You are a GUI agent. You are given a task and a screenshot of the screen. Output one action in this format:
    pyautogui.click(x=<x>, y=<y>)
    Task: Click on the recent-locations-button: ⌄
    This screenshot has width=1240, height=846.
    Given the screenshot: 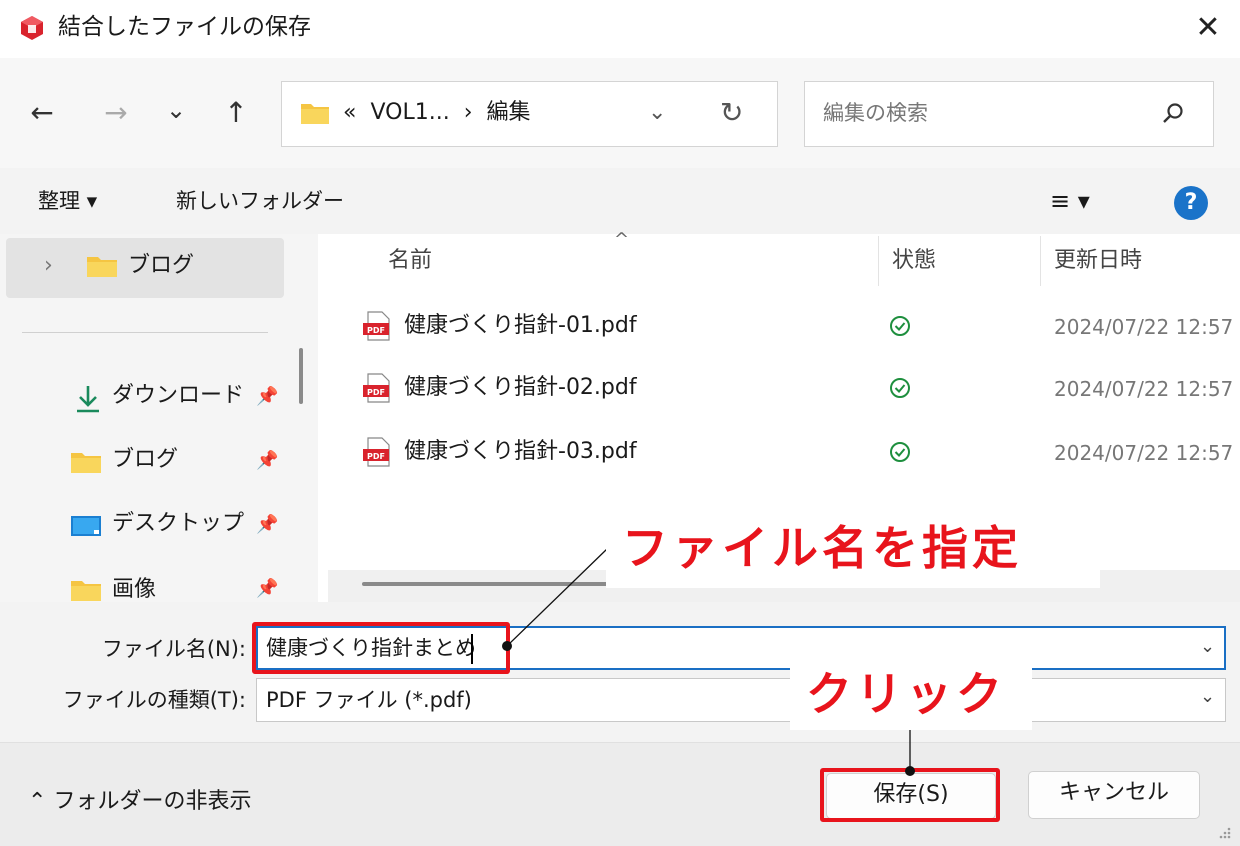 What is the action you would take?
    pyautogui.click(x=176, y=110)
    